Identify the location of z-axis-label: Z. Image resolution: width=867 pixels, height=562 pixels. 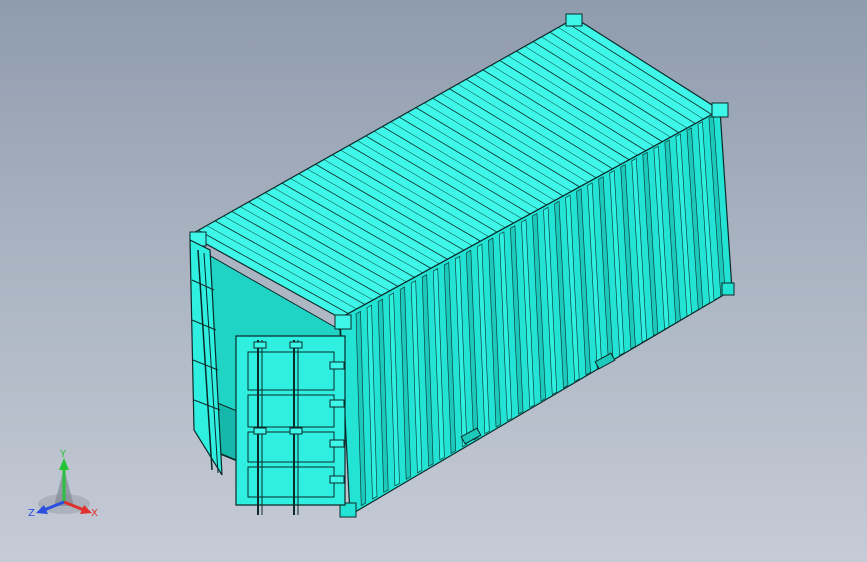
(31, 513).